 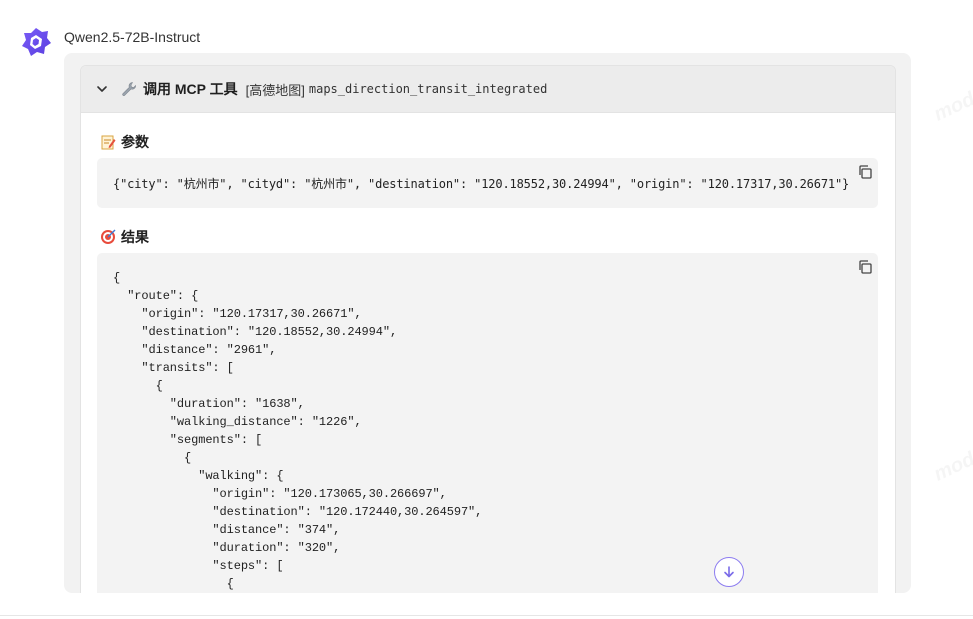 I want to click on memo-icon, so click(x=108, y=142).